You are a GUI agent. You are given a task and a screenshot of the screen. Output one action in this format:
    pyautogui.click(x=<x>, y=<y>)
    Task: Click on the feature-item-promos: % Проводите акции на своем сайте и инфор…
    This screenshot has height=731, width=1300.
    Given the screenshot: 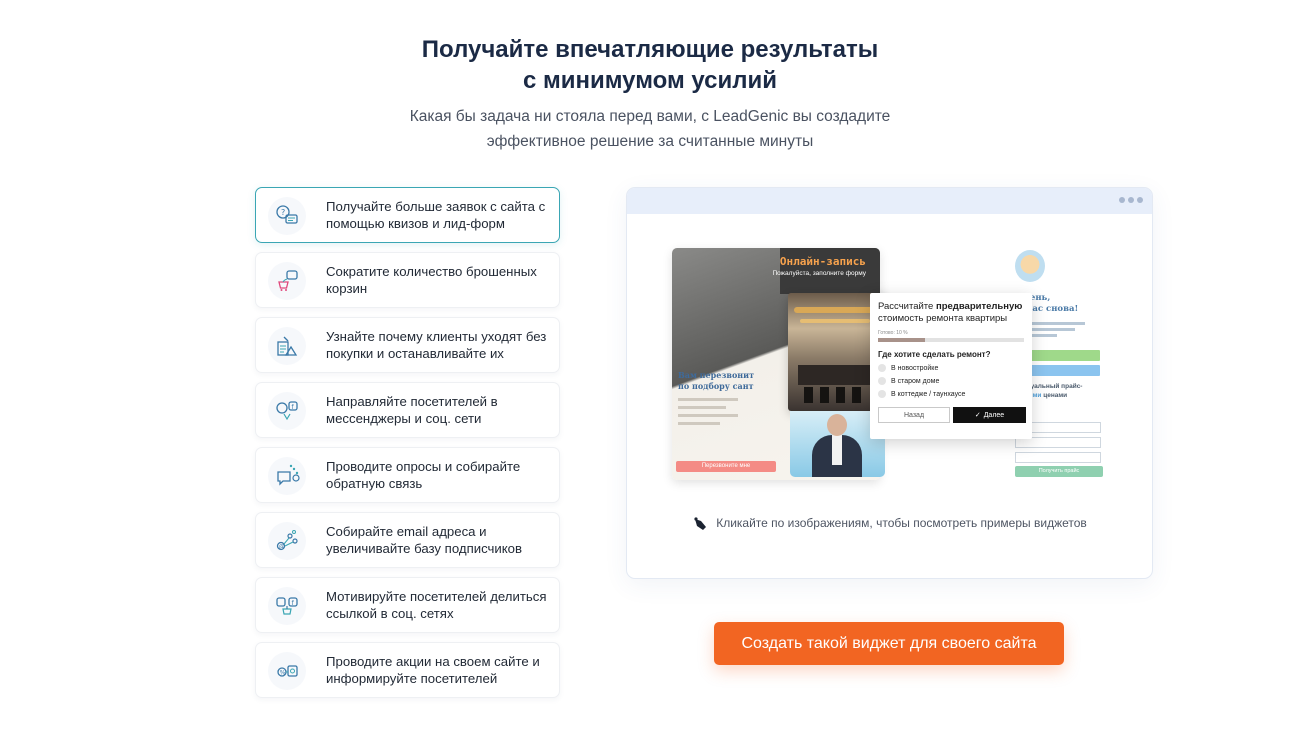 What is the action you would take?
    pyautogui.click(x=407, y=670)
    